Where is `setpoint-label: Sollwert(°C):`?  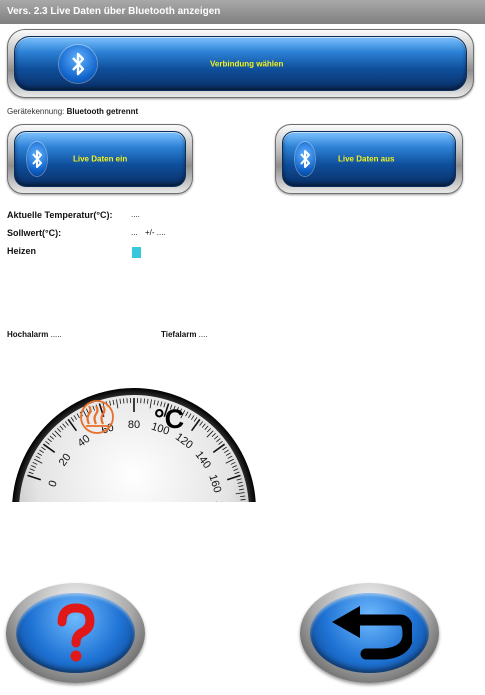
setpoint-label: Sollwert(°C): is located at coordinates (34, 233).